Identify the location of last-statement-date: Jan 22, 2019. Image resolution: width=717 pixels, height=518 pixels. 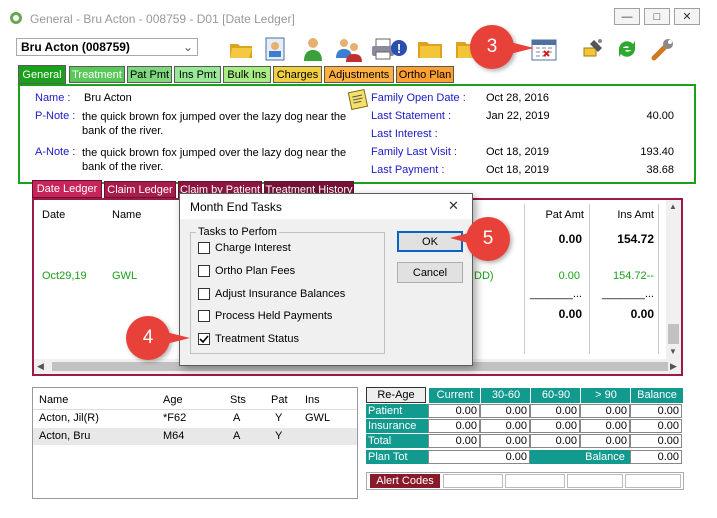
(518, 116).